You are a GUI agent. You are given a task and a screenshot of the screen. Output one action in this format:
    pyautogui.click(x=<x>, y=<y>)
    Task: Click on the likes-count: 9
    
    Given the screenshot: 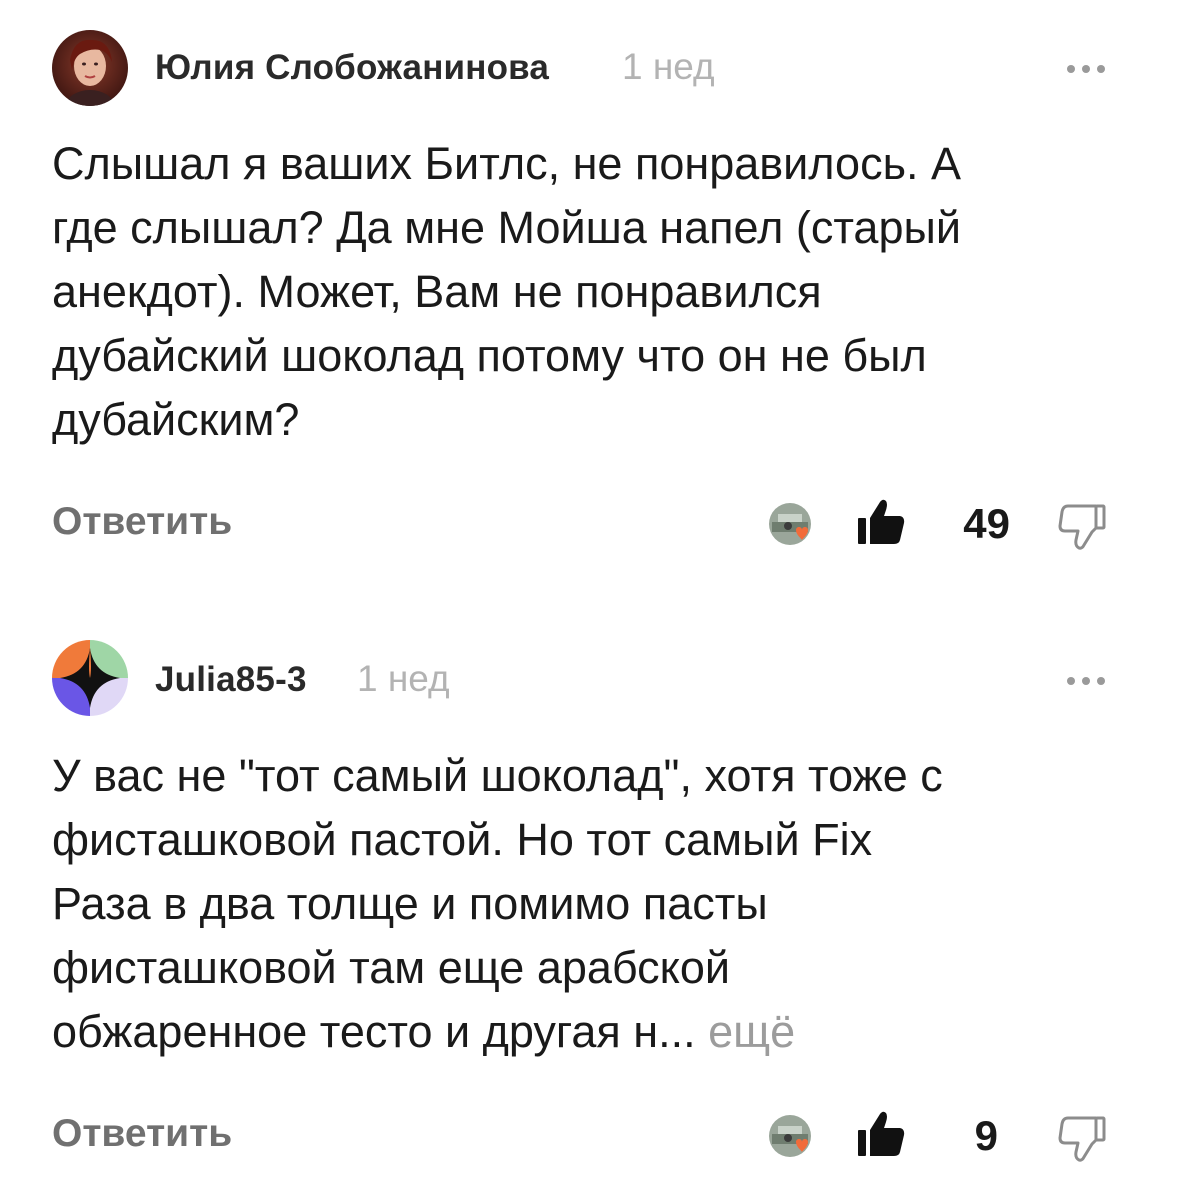 What is the action you would take?
    pyautogui.click(x=986, y=1135)
    